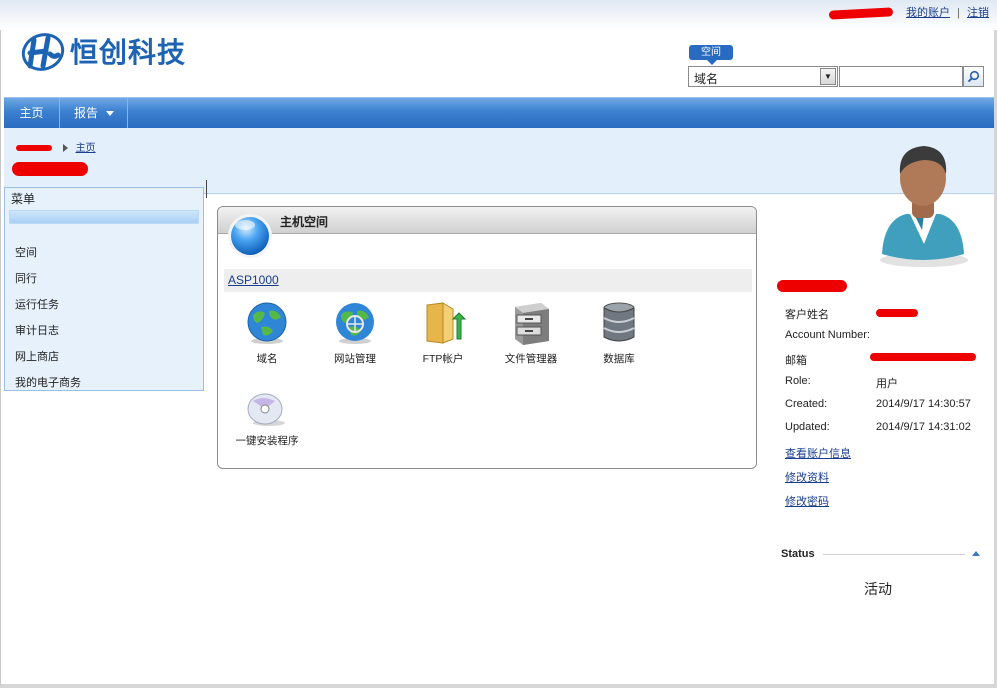 Image resolution: width=997 pixels, height=688 pixels. Describe the element at coordinates (34, 148) in the screenshot. I see `redacted-breadcrumb-root` at that location.